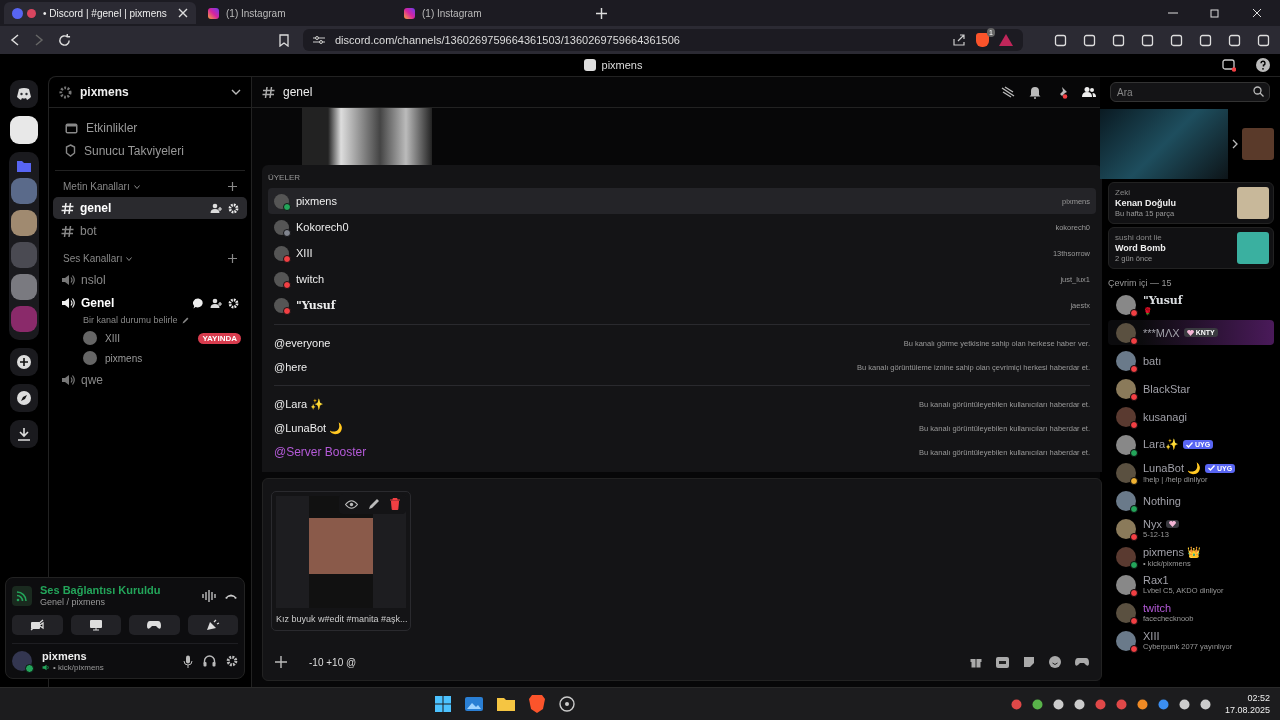 The width and height of the screenshot is (1280, 720). Describe the element at coordinates (284, 40) in the screenshot. I see `bookmark-icon` at that location.